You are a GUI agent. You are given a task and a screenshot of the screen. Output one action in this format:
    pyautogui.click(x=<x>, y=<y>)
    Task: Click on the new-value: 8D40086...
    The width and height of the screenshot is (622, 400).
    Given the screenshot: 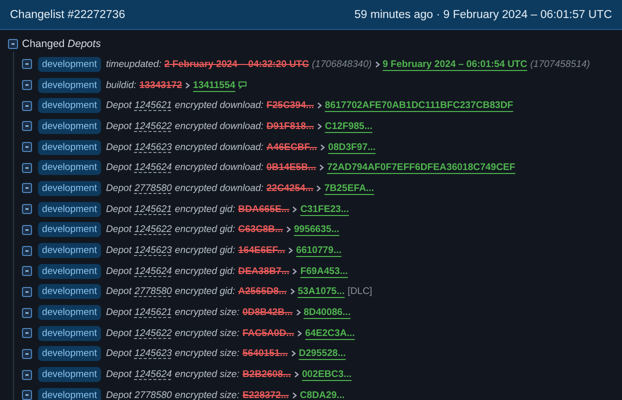 What is the action you would take?
    pyautogui.click(x=327, y=312)
    